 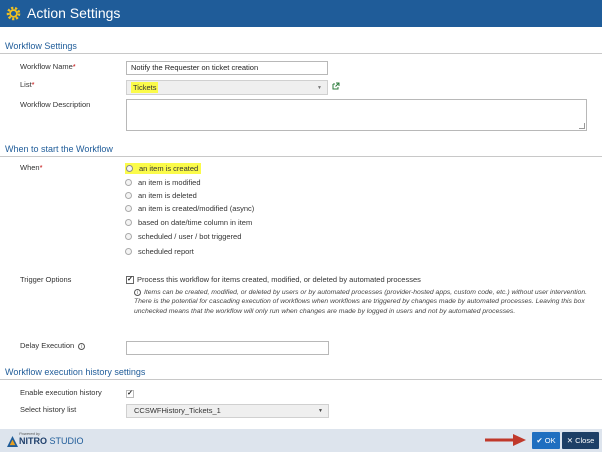 What do you see at coordinates (505, 440) in the screenshot?
I see `arrow-right-icon` at bounding box center [505, 440].